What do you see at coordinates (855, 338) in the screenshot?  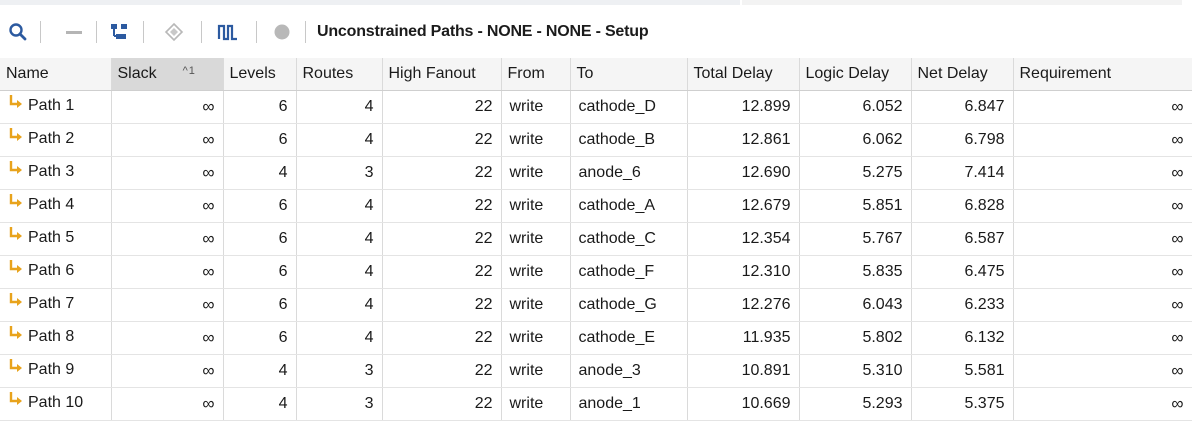 I see `cell-logic-delay: 5.802` at bounding box center [855, 338].